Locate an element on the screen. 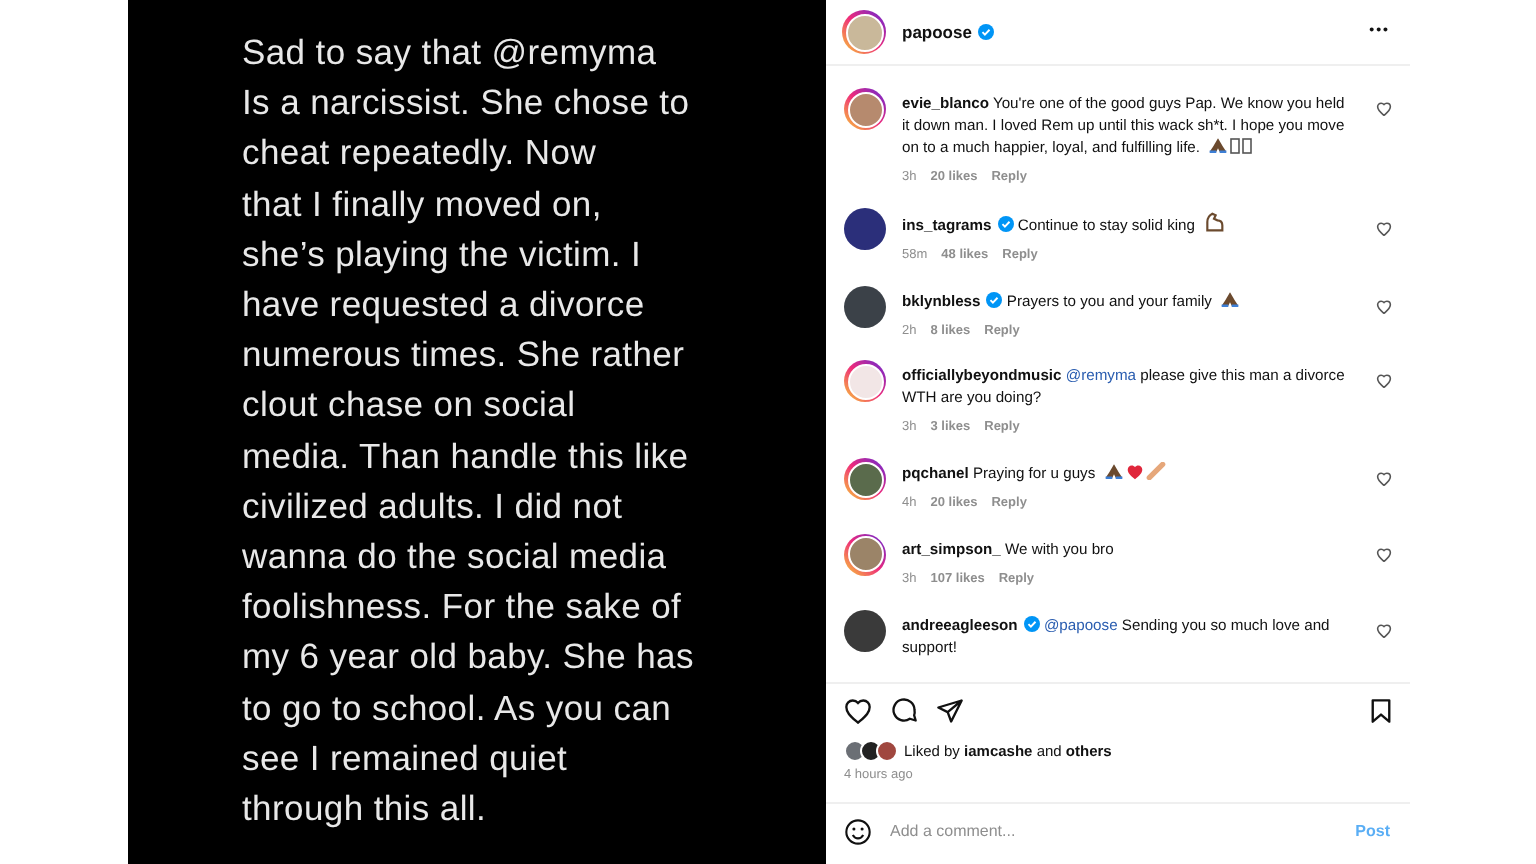 The image size is (1536, 864). share-icon is located at coordinates (950, 710).